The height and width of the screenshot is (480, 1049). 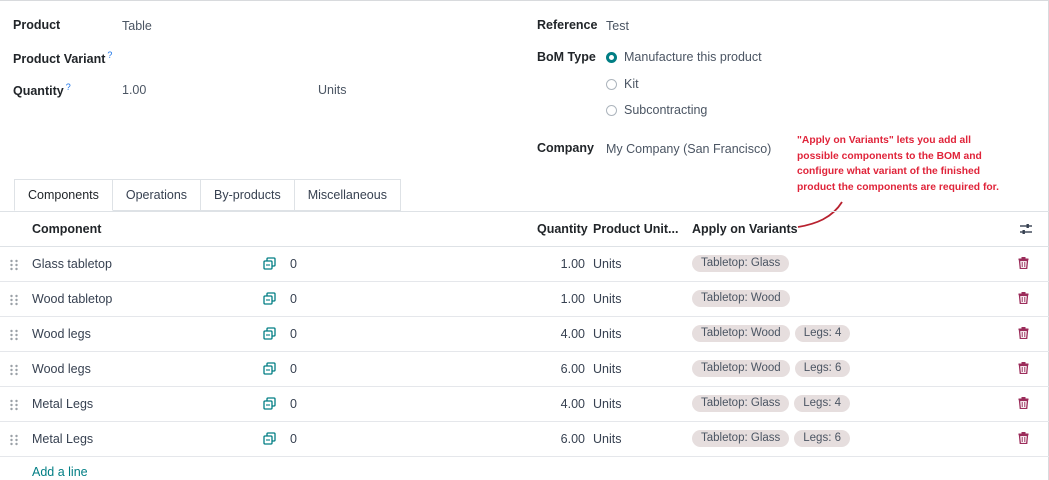 What do you see at coordinates (562, 229) in the screenshot?
I see `column-header-quantity: Quantity` at bounding box center [562, 229].